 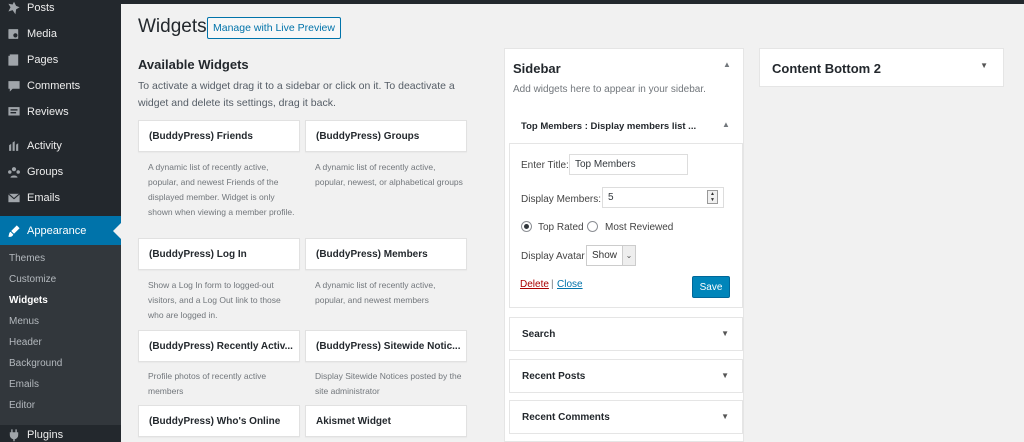 What do you see at coordinates (14, 172) in the screenshot?
I see `groups-icon` at bounding box center [14, 172].